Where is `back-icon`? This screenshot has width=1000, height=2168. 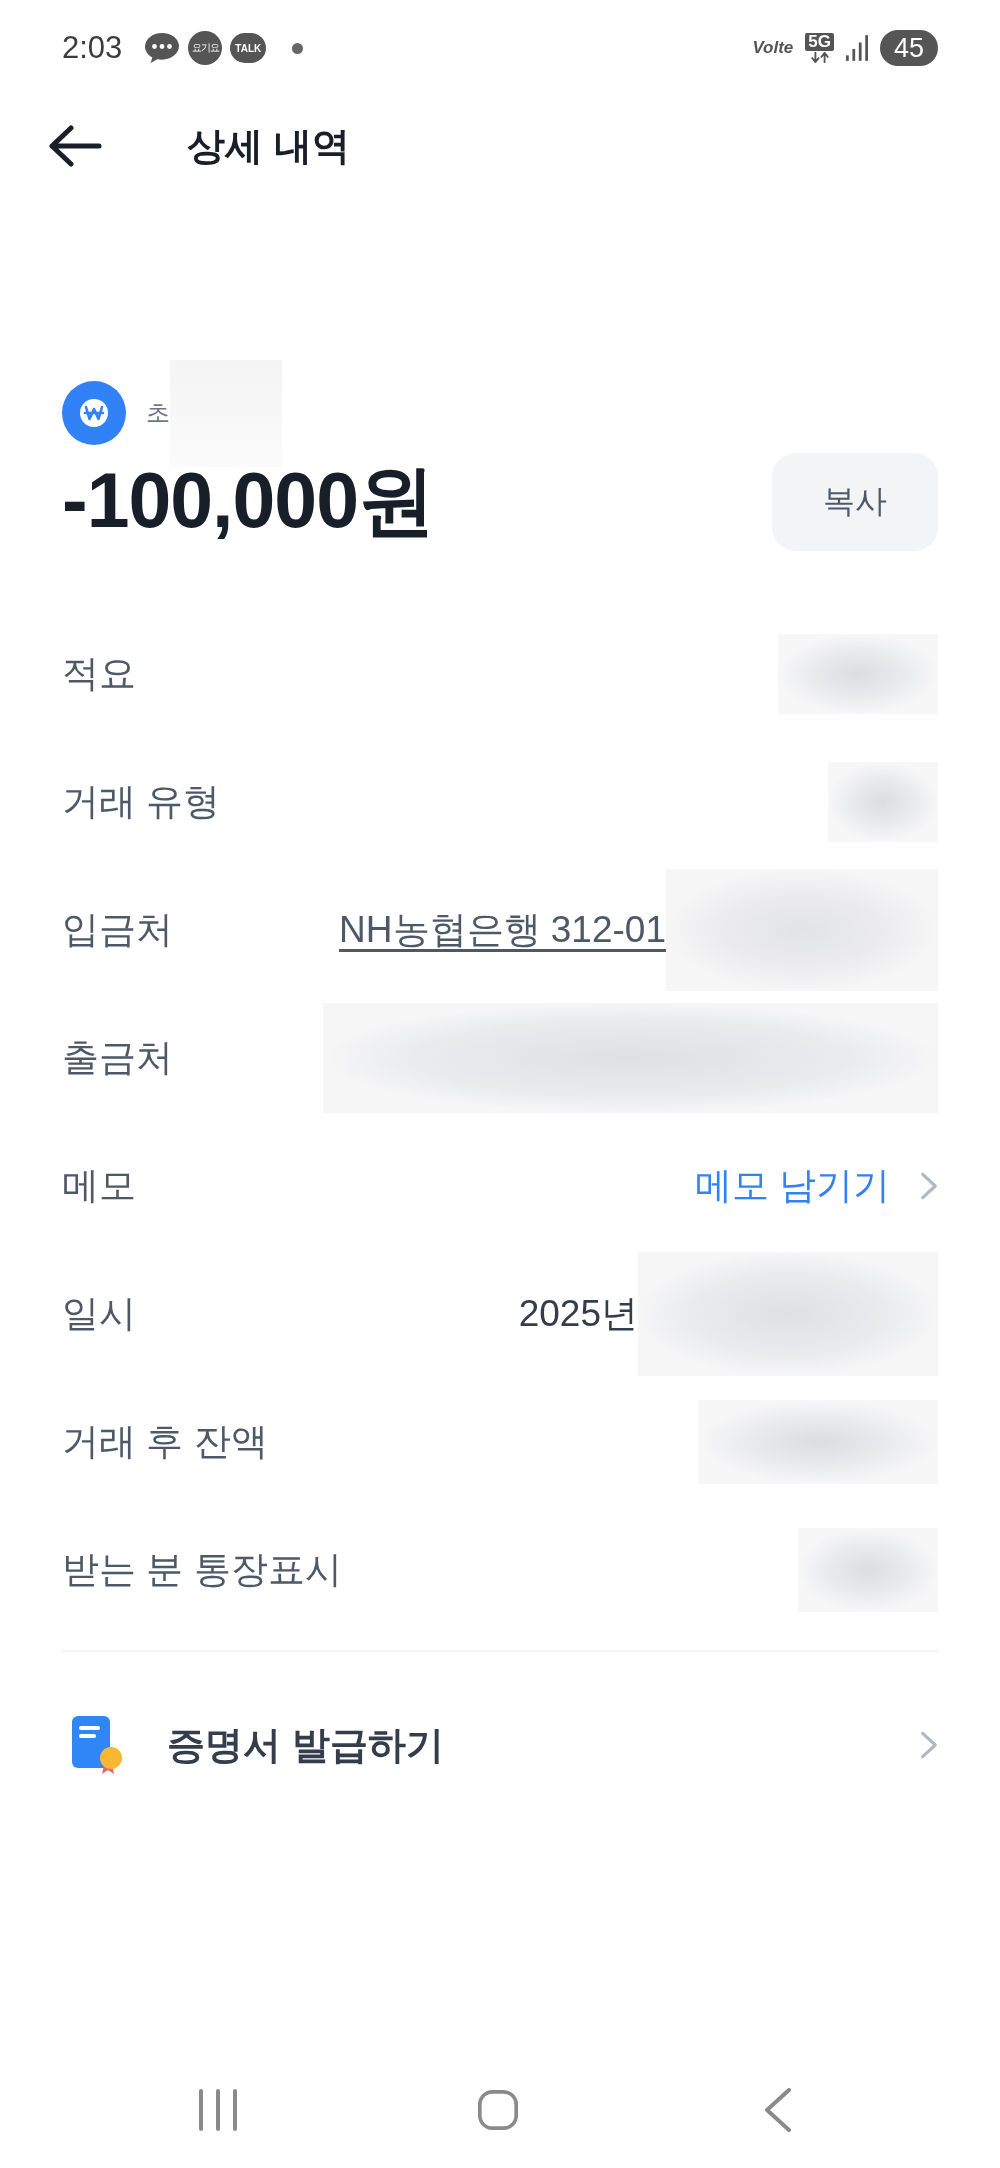 back-icon is located at coordinates (75, 146).